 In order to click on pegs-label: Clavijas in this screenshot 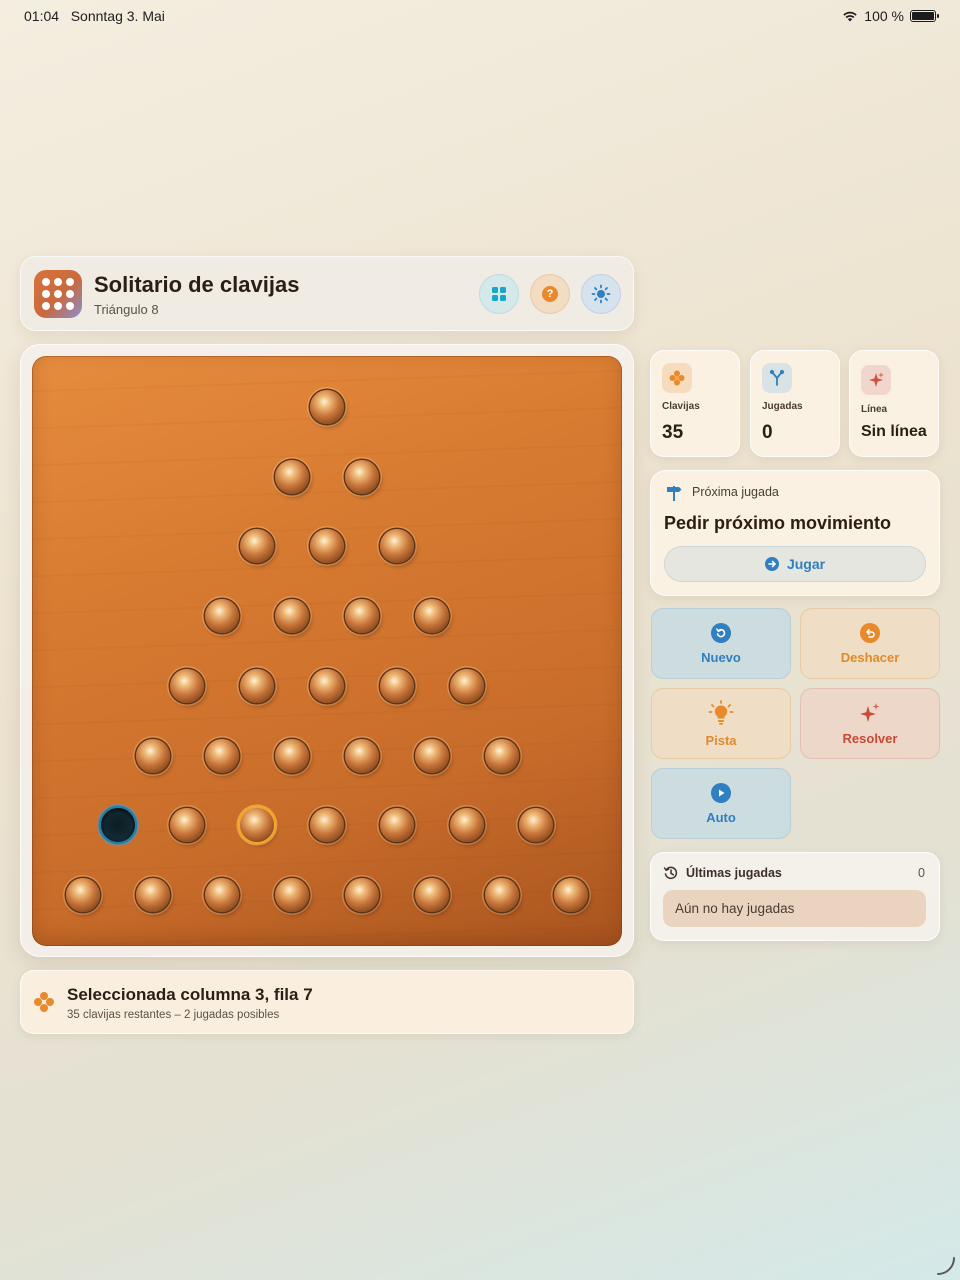, I will do `click(681, 406)`.